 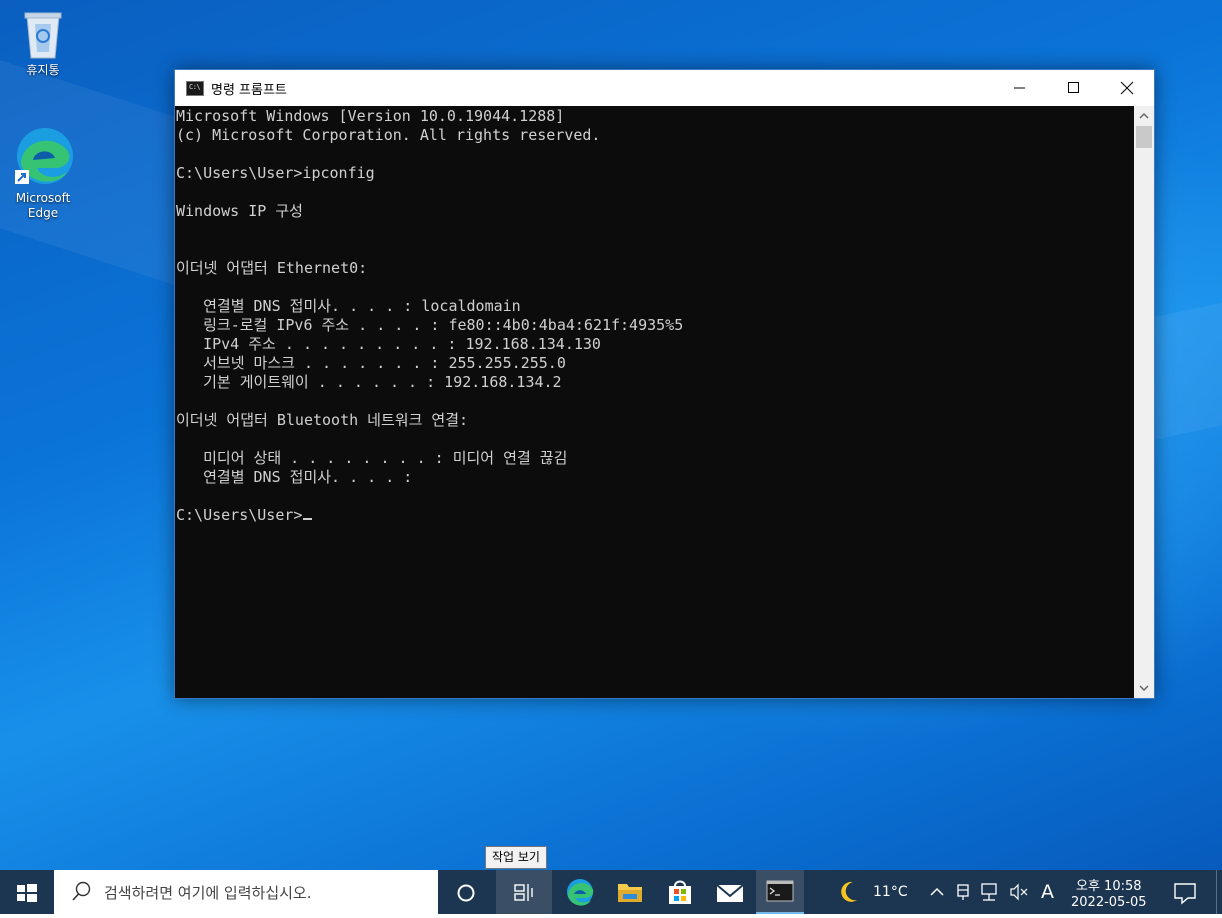 I want to click on window-title: 명령 프롬프트, so click(x=249, y=90).